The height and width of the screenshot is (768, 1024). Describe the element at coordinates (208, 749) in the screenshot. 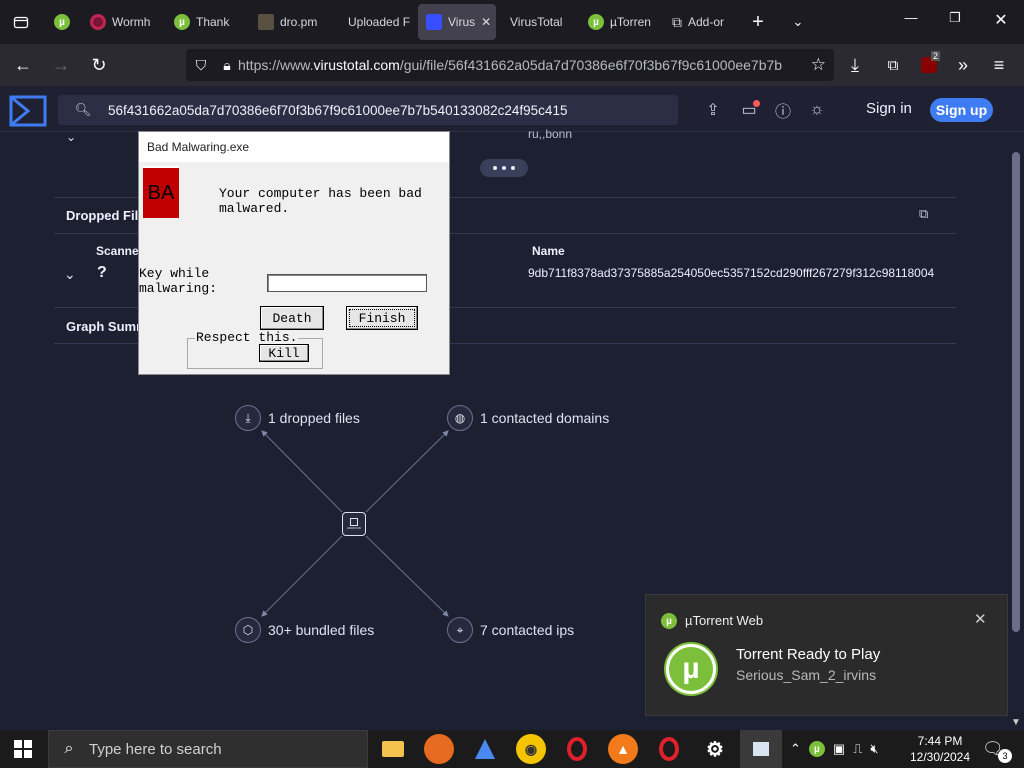

I see `taskbar-search-box: ⌕ Type here to search` at that location.